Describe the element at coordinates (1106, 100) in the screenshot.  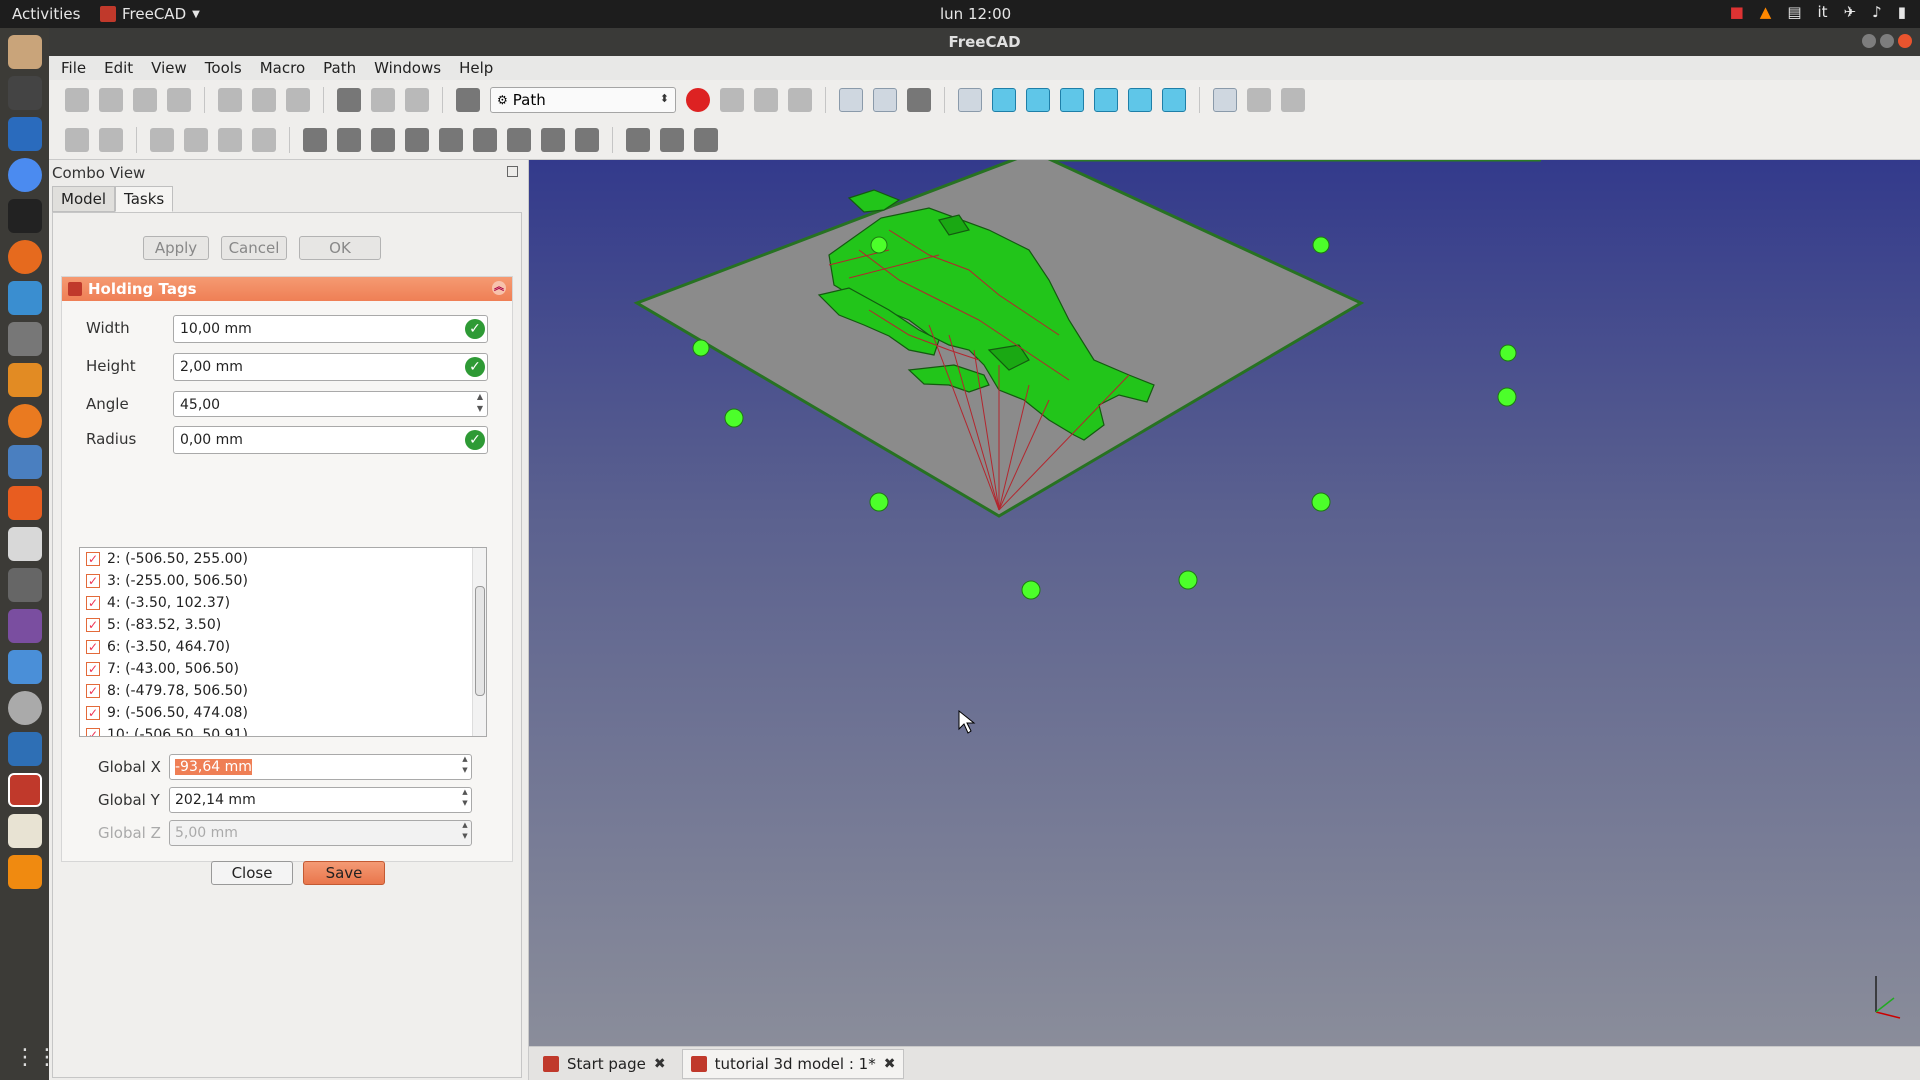
I see `rear-view-icon` at that location.